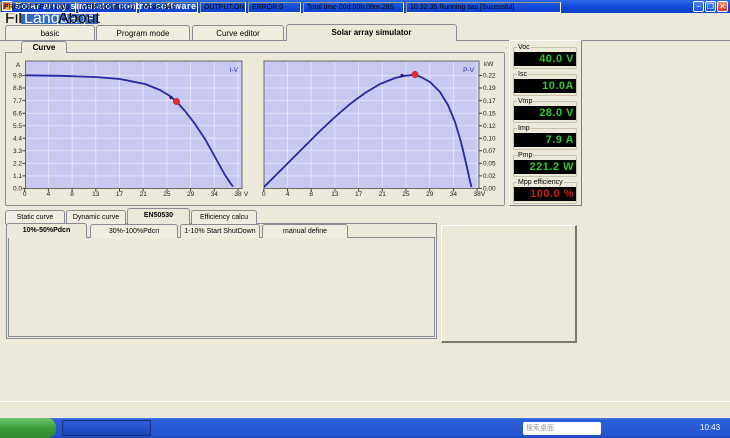 The width and height of the screenshot is (730, 438). What do you see at coordinates (489, 151) in the screenshot?
I see `svg-text: 0.07` at bounding box center [489, 151].